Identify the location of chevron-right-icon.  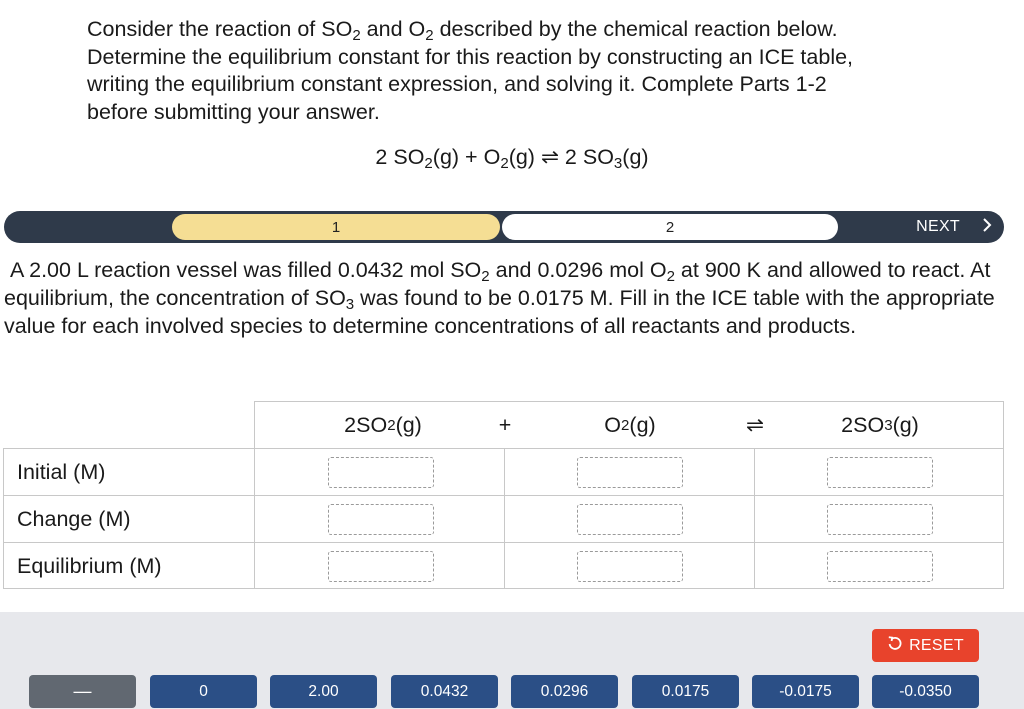
(987, 227).